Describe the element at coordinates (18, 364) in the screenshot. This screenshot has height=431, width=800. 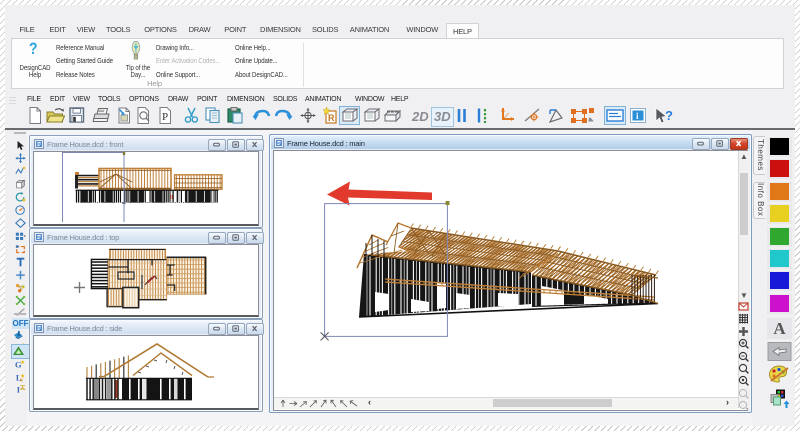
I see `svg-text: G` at that location.